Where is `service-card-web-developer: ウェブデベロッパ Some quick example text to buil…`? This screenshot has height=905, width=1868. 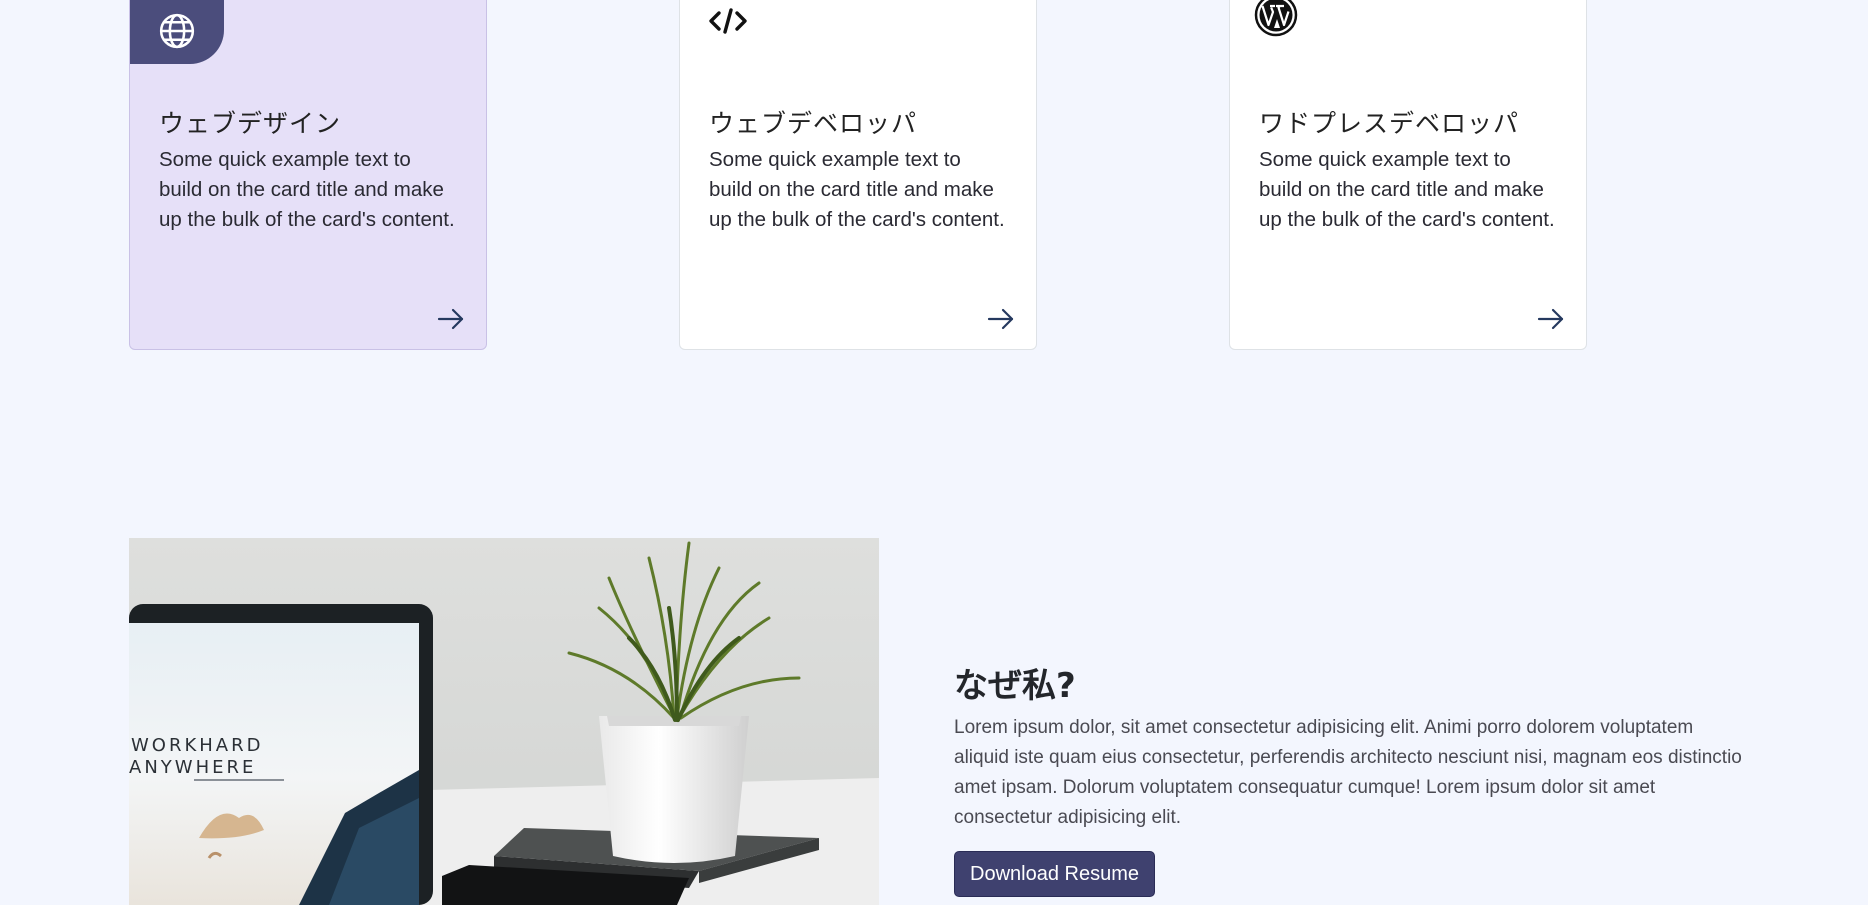 service-card-web-developer: ウェブデベロッパ Some quick example text to buil… is located at coordinates (858, 175).